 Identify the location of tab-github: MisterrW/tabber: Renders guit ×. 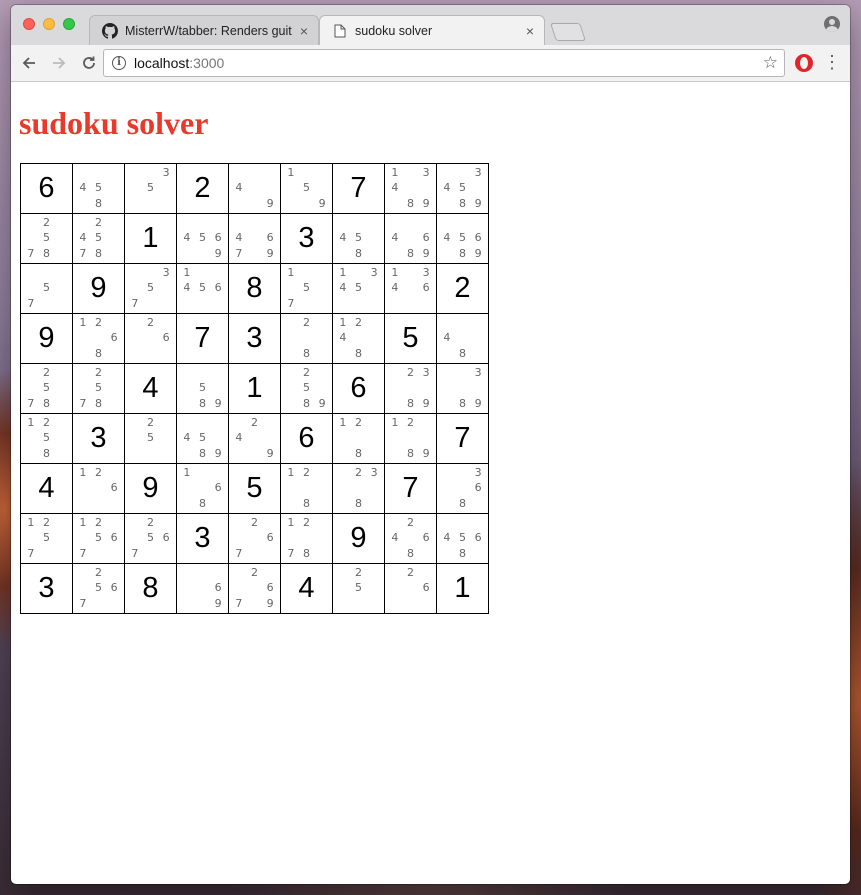
(204, 30).